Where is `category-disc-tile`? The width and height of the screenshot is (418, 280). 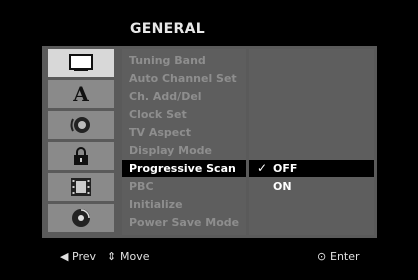
category-disc-tile is located at coordinates (81, 218).